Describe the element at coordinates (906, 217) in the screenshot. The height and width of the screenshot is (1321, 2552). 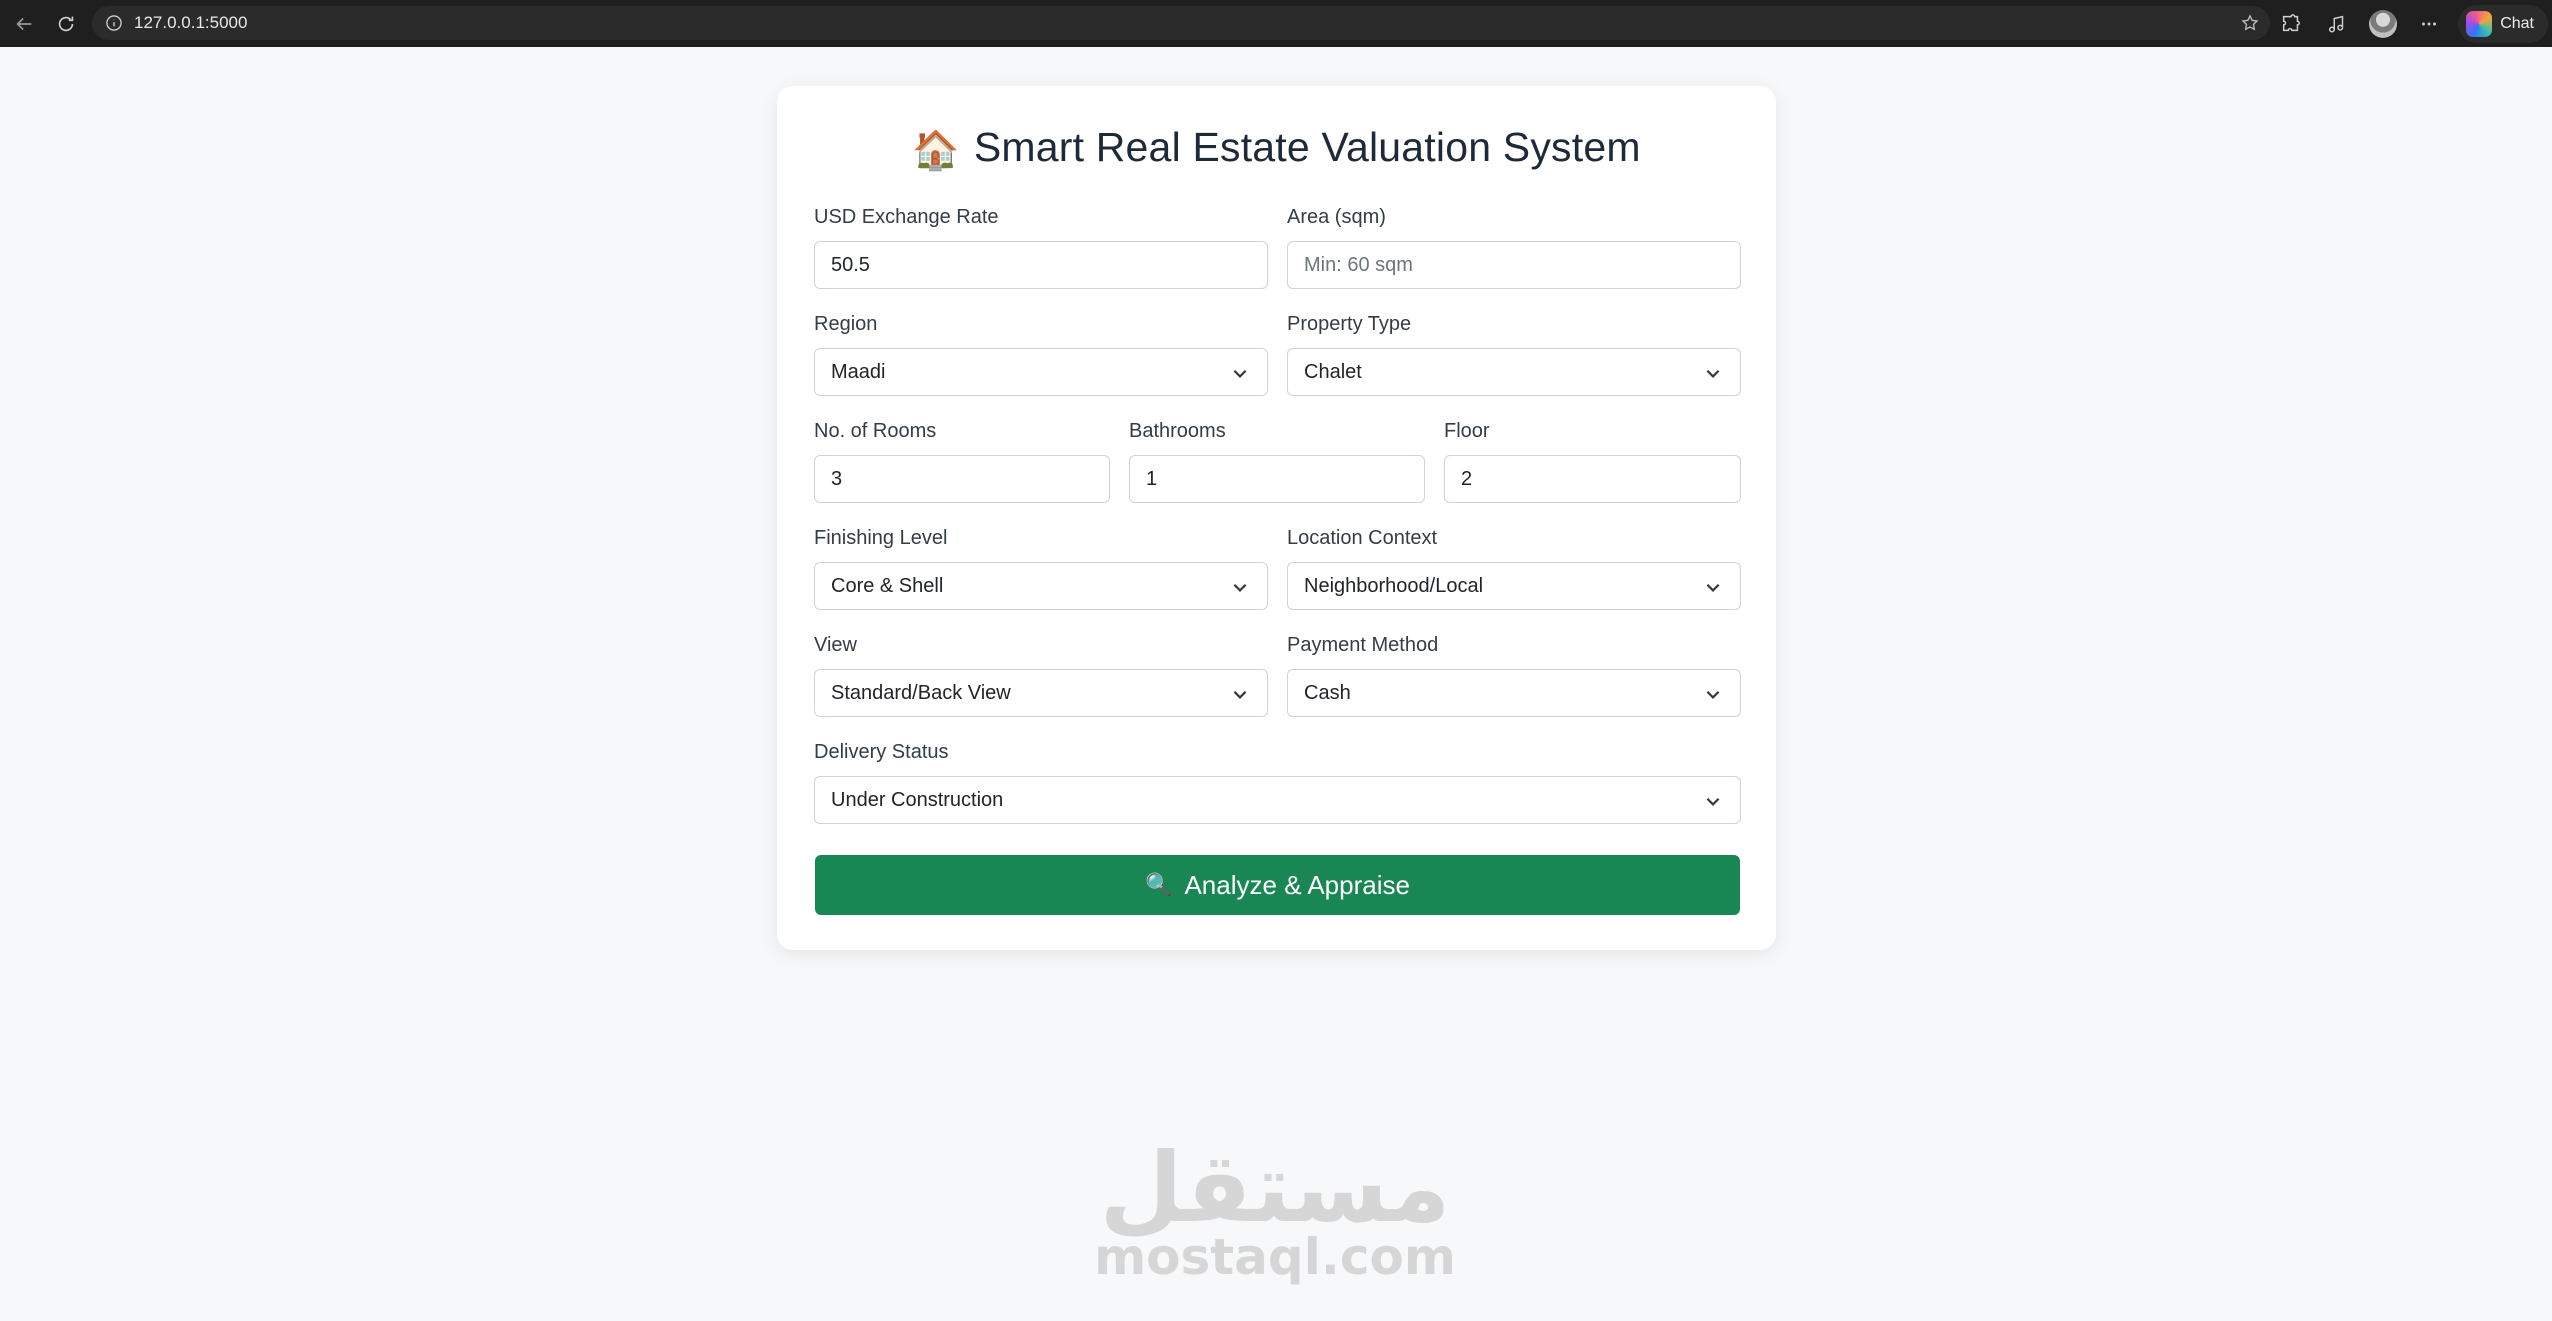
I see `usd-rate-label: USD Exchange Rate` at that location.